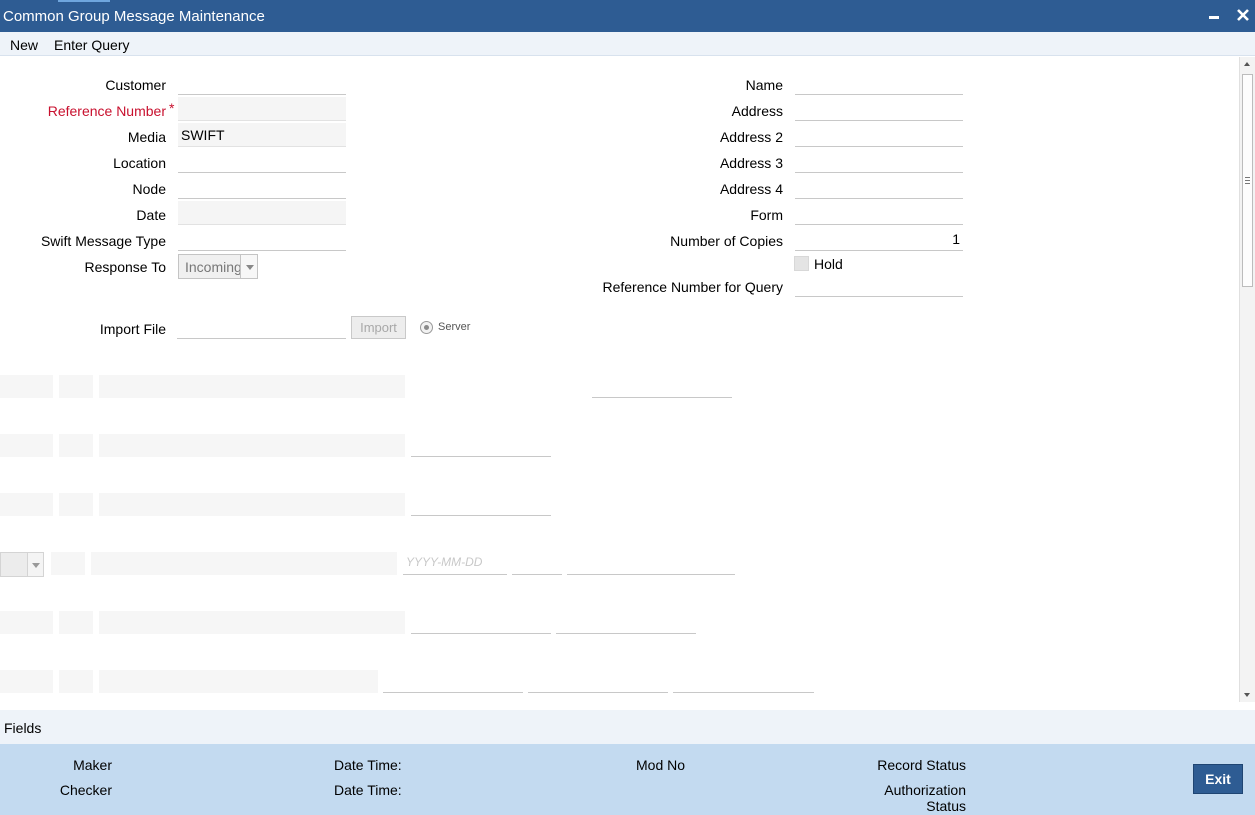 The image size is (1255, 815). Describe the element at coordinates (24, 45) in the screenshot. I see `new-menu-item: New` at that location.